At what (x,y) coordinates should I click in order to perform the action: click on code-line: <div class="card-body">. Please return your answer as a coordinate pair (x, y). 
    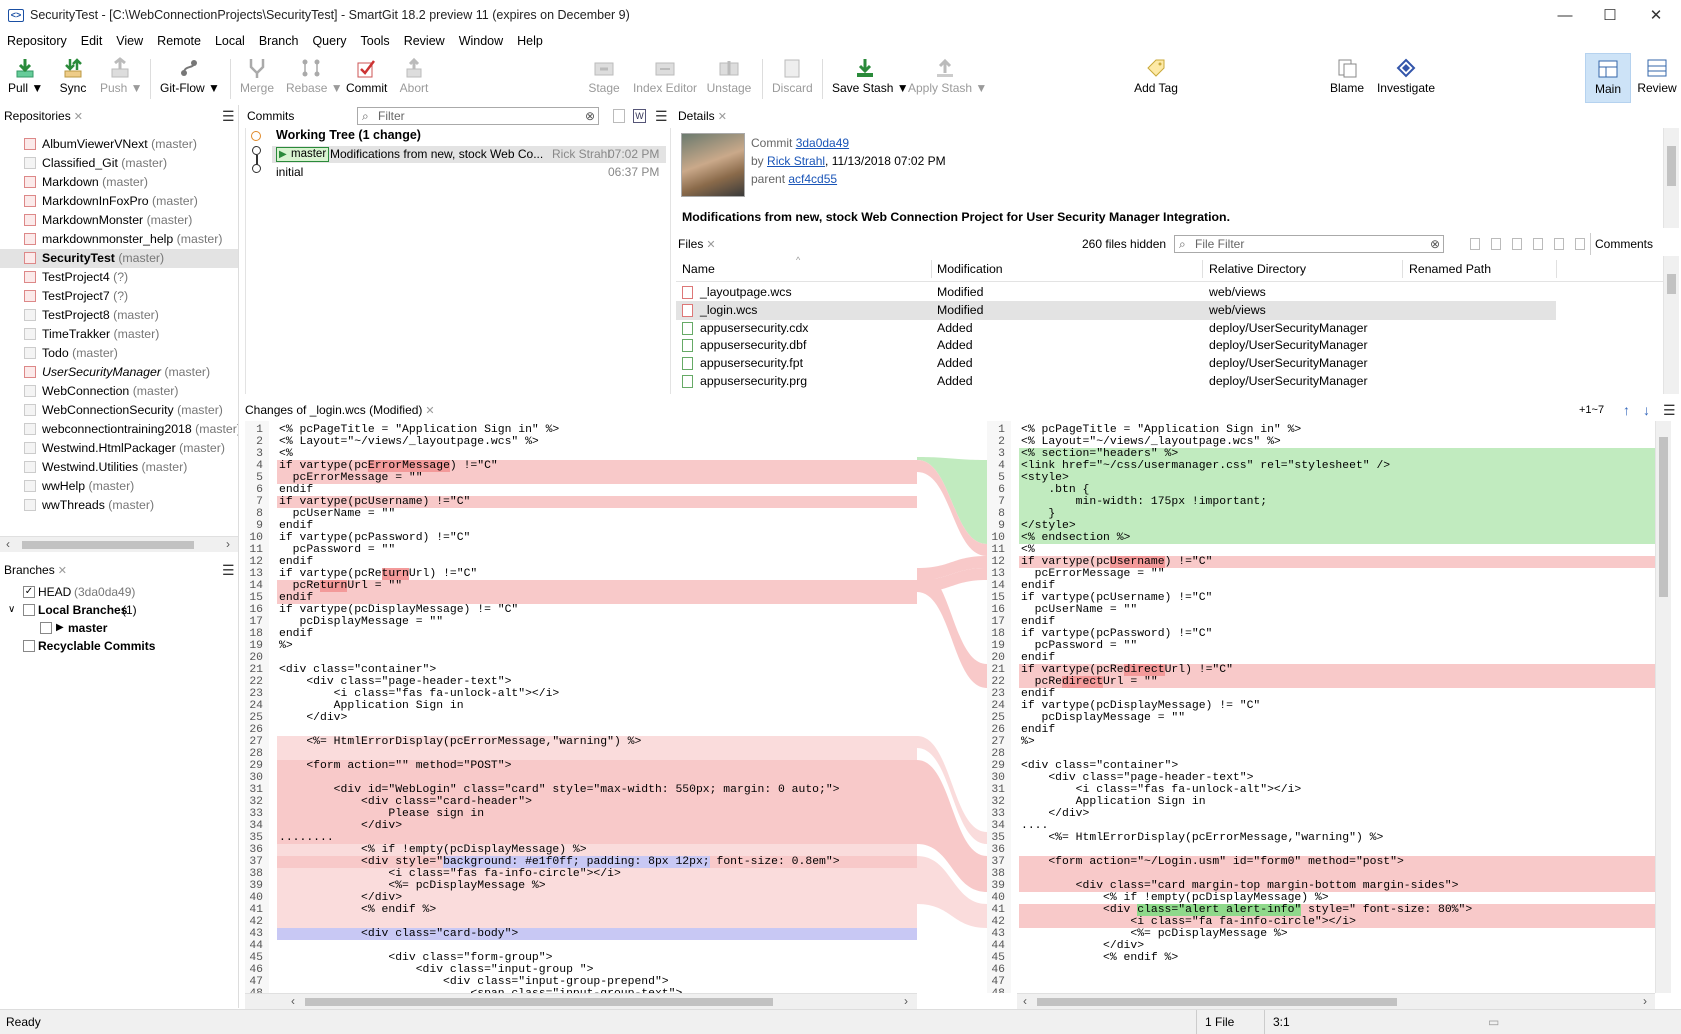
    Looking at the image, I should click on (398, 934).